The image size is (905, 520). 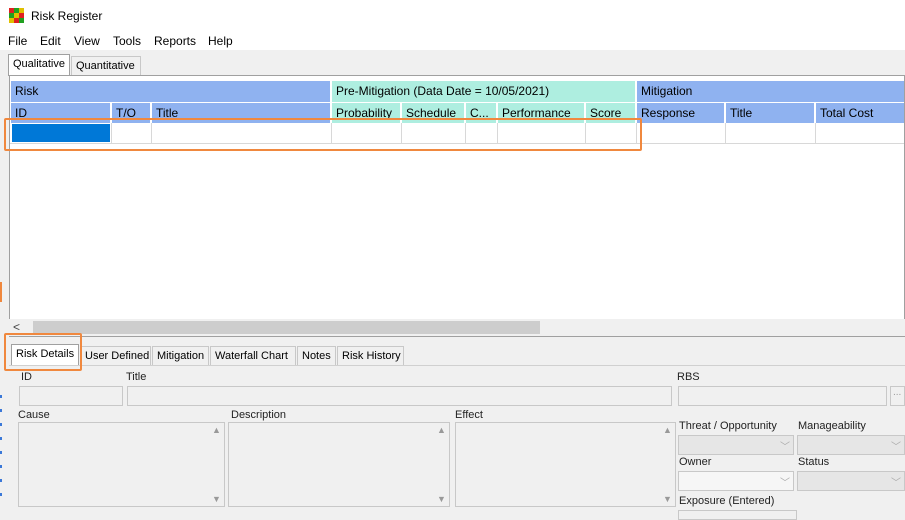 What do you see at coordinates (482, 133) in the screenshot?
I see `grid-cell-cost` at bounding box center [482, 133].